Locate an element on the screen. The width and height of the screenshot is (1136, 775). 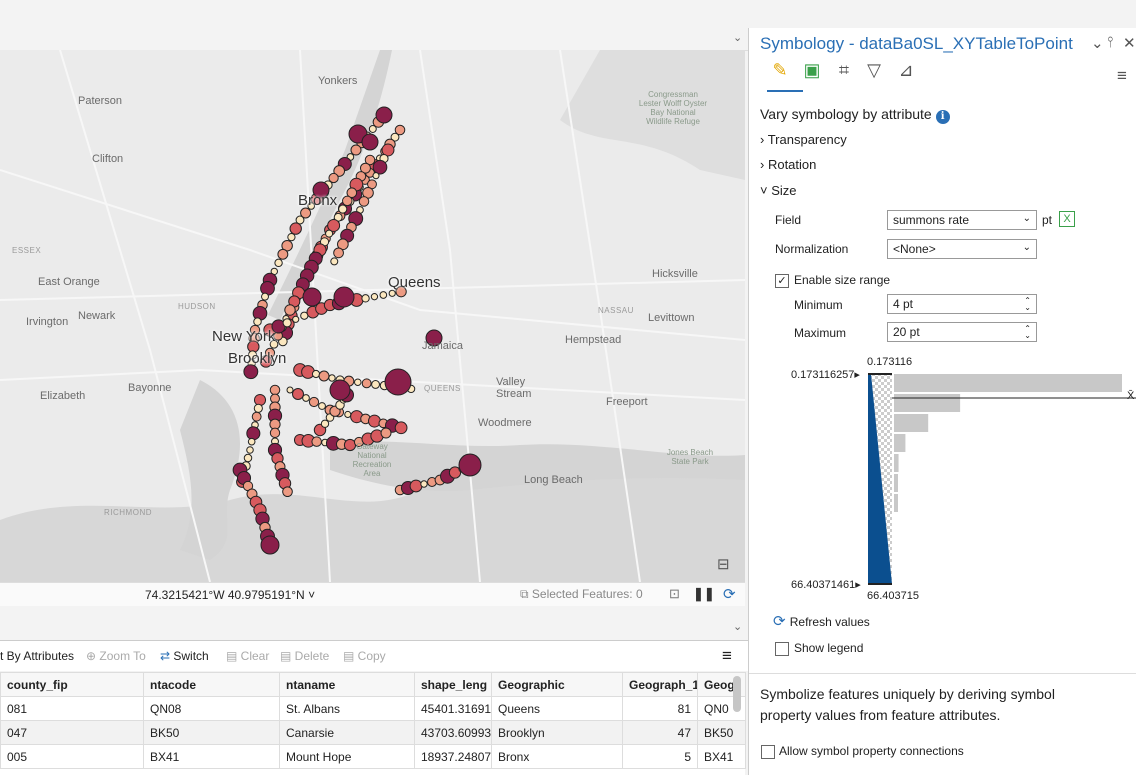
table-cell: 81 is located at coordinates (660, 708).